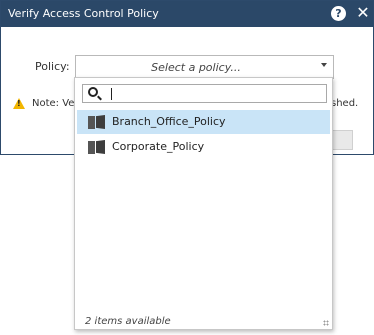 The width and height of the screenshot is (374, 335). I want to click on search-icon, so click(93, 92).